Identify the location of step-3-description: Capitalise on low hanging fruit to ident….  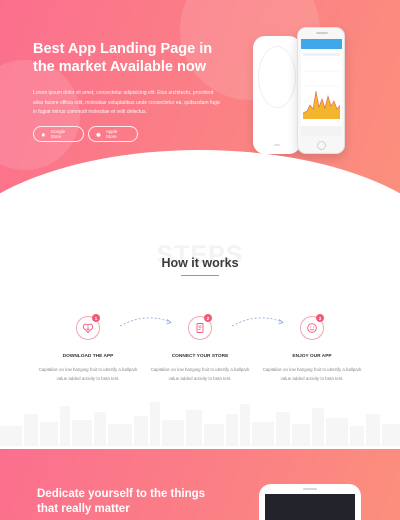
(312, 374).